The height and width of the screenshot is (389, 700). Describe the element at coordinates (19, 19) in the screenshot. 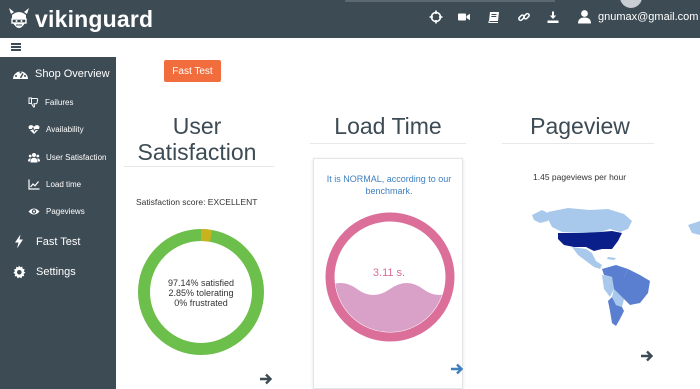

I see `viking-logo-icon` at that location.